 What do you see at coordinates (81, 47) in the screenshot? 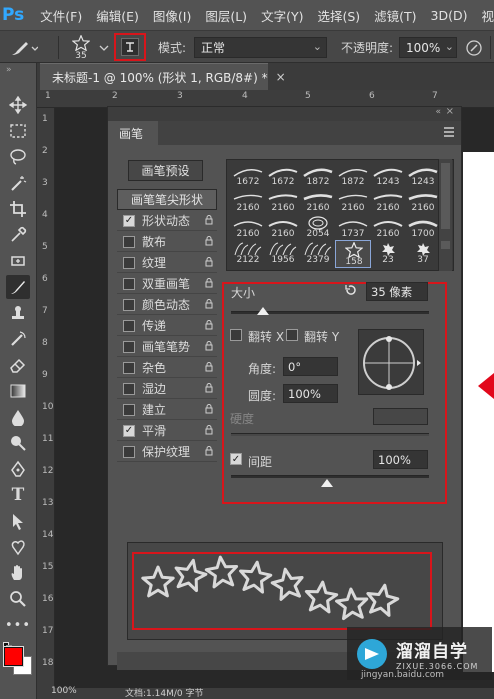
I see `brush-preset-picker: 35` at bounding box center [81, 47].